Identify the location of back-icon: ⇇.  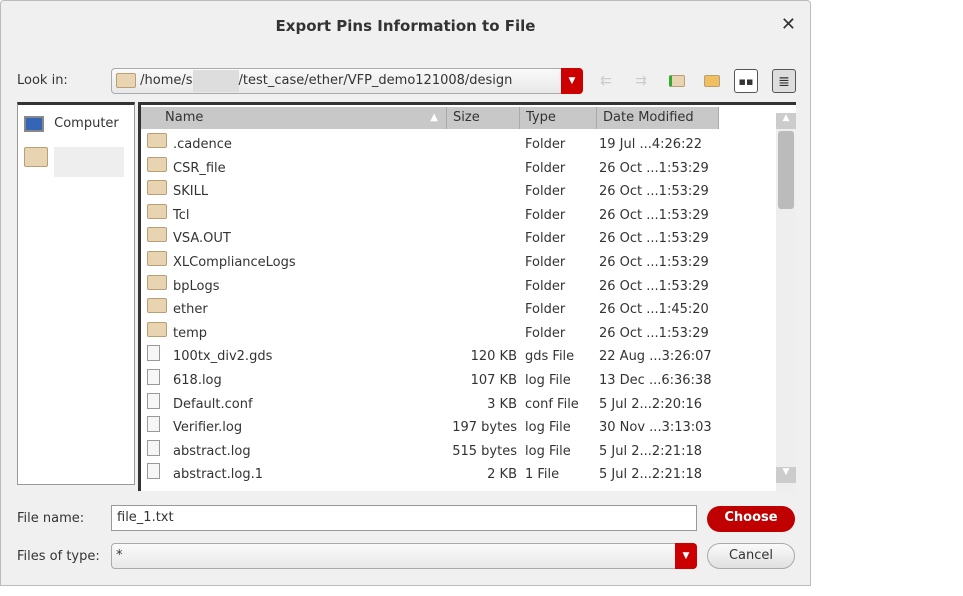
(606, 81).